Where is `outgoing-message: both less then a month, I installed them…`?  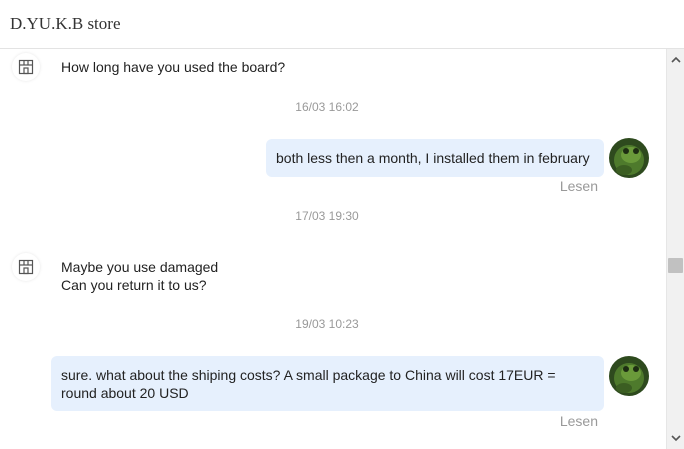 outgoing-message: both less then a month, I installed them… is located at coordinates (435, 158).